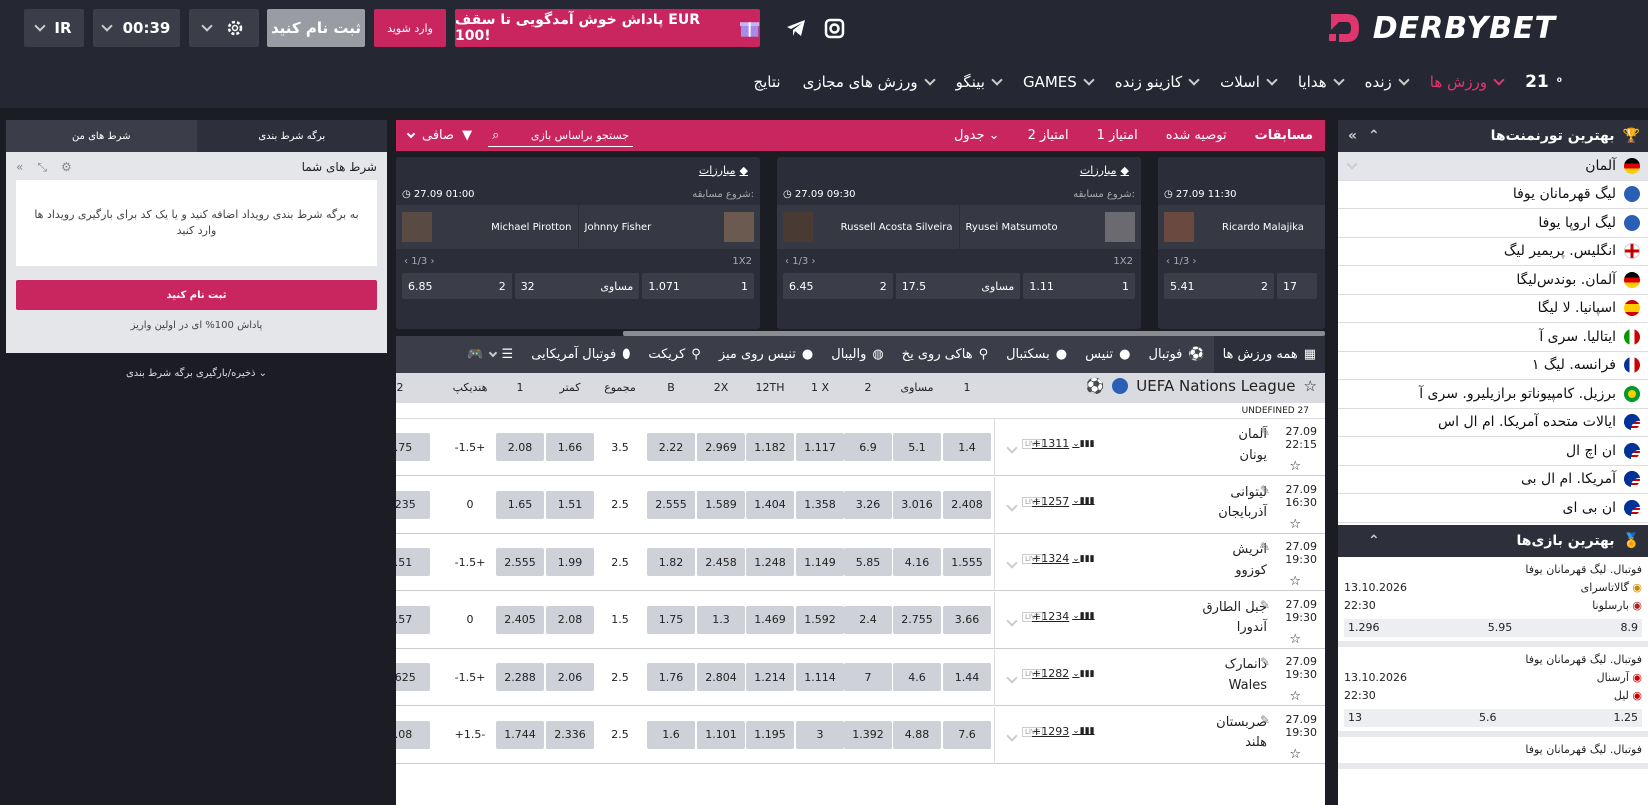 Image resolution: width=1648 pixels, height=805 pixels. Describe the element at coordinates (967, 447) in the screenshot. I see `odds-button: 1.4` at that location.